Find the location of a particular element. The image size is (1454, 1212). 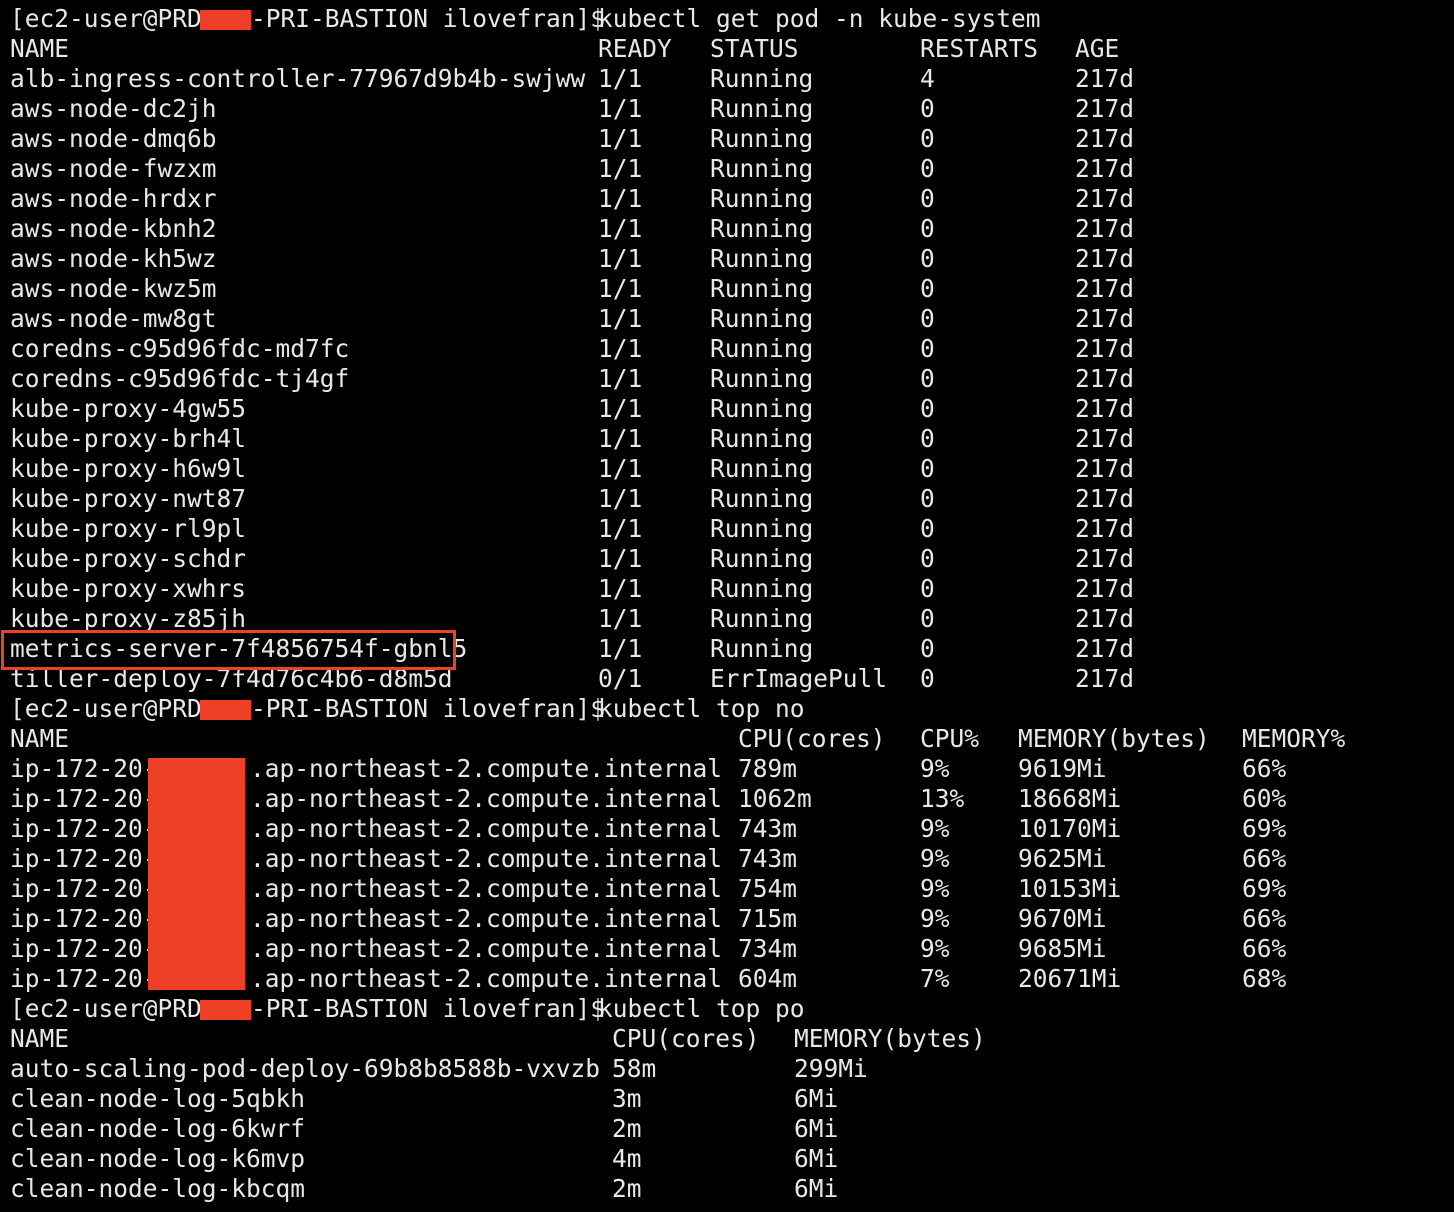

pod-name: kube-proxy-rl9pl is located at coordinates (128, 528).